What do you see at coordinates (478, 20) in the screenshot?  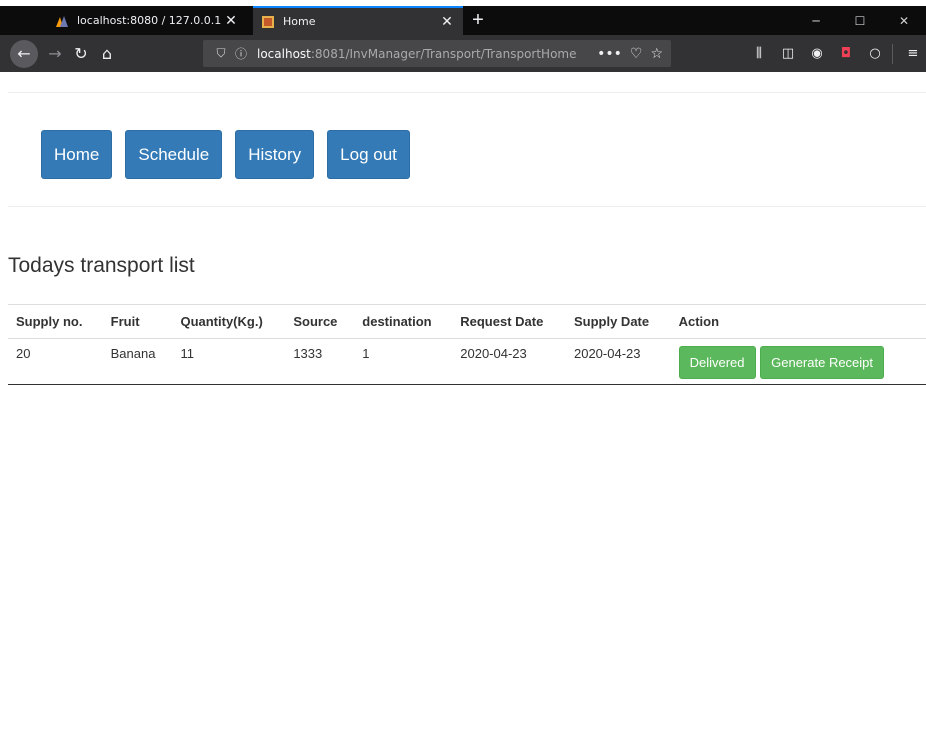 I see `new-tab-button: +` at bounding box center [478, 20].